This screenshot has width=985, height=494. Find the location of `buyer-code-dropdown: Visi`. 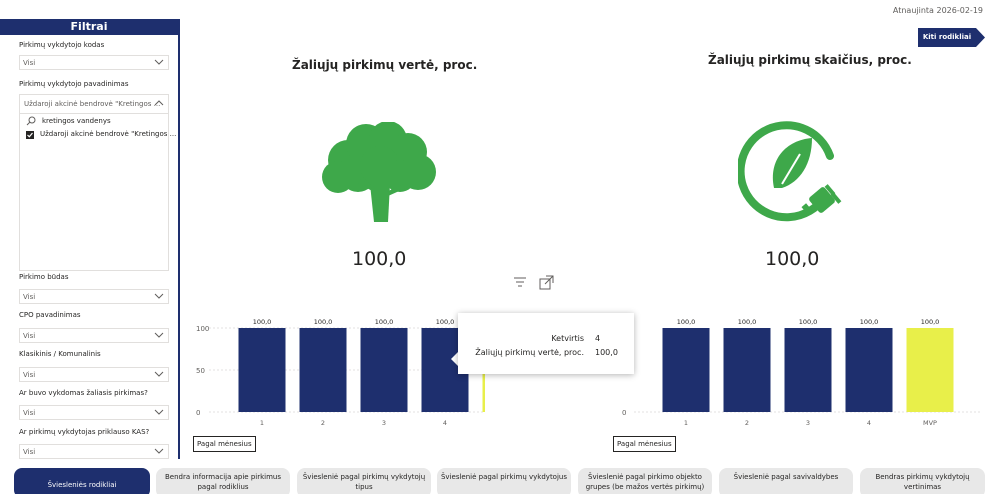

buyer-code-dropdown: Visi is located at coordinates (94, 62).